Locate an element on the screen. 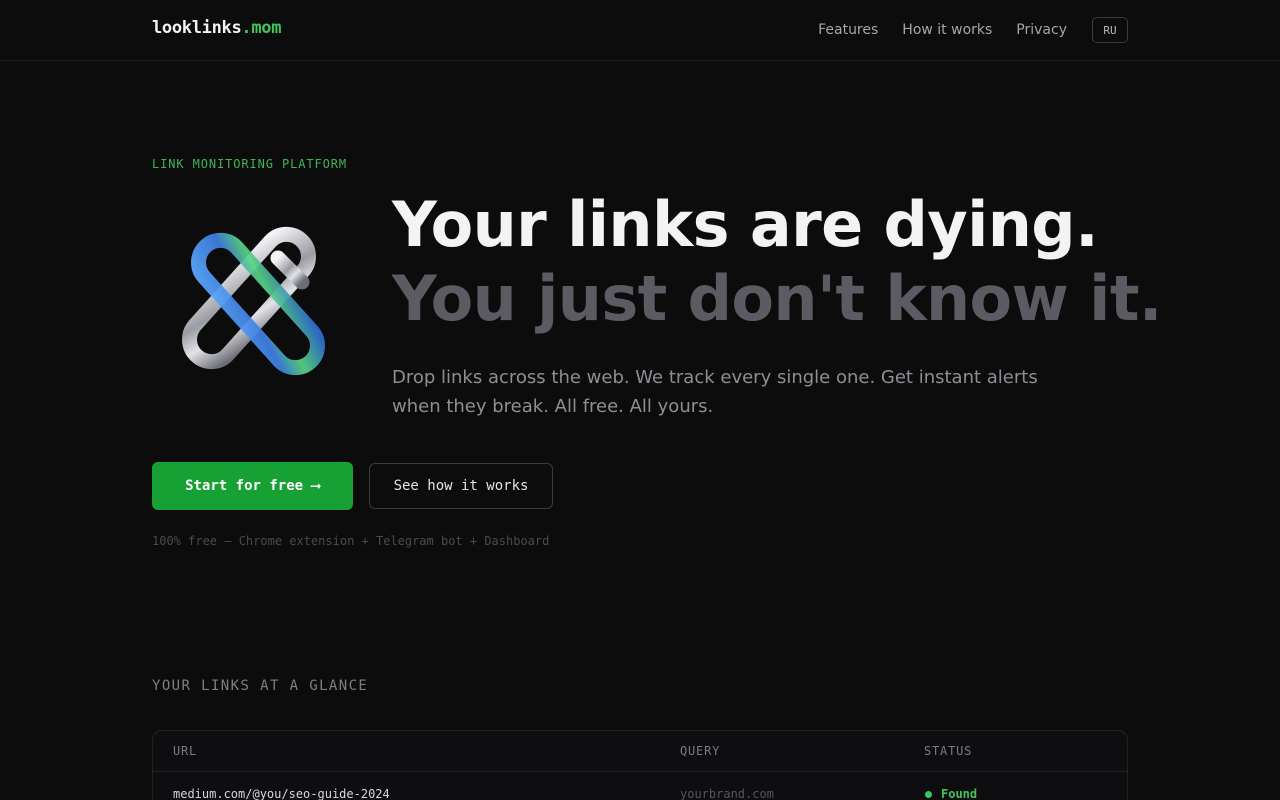 This screenshot has width=1280, height=800. main-nav: Features How it works Privacy RU is located at coordinates (961, 30).